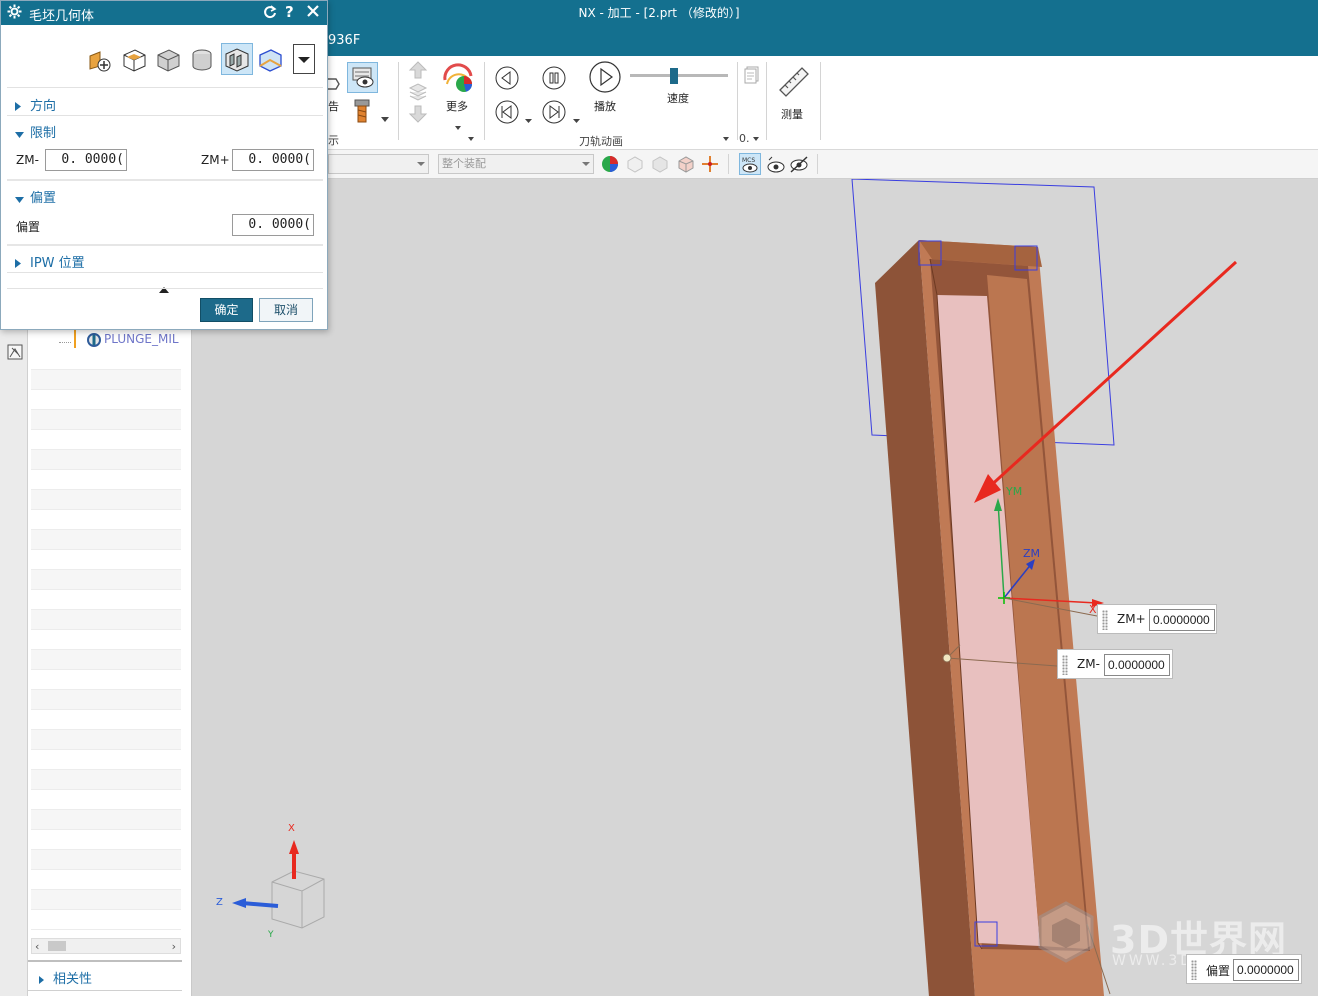 The width and height of the screenshot is (1318, 996). I want to click on rewind-icon, so click(507, 114).